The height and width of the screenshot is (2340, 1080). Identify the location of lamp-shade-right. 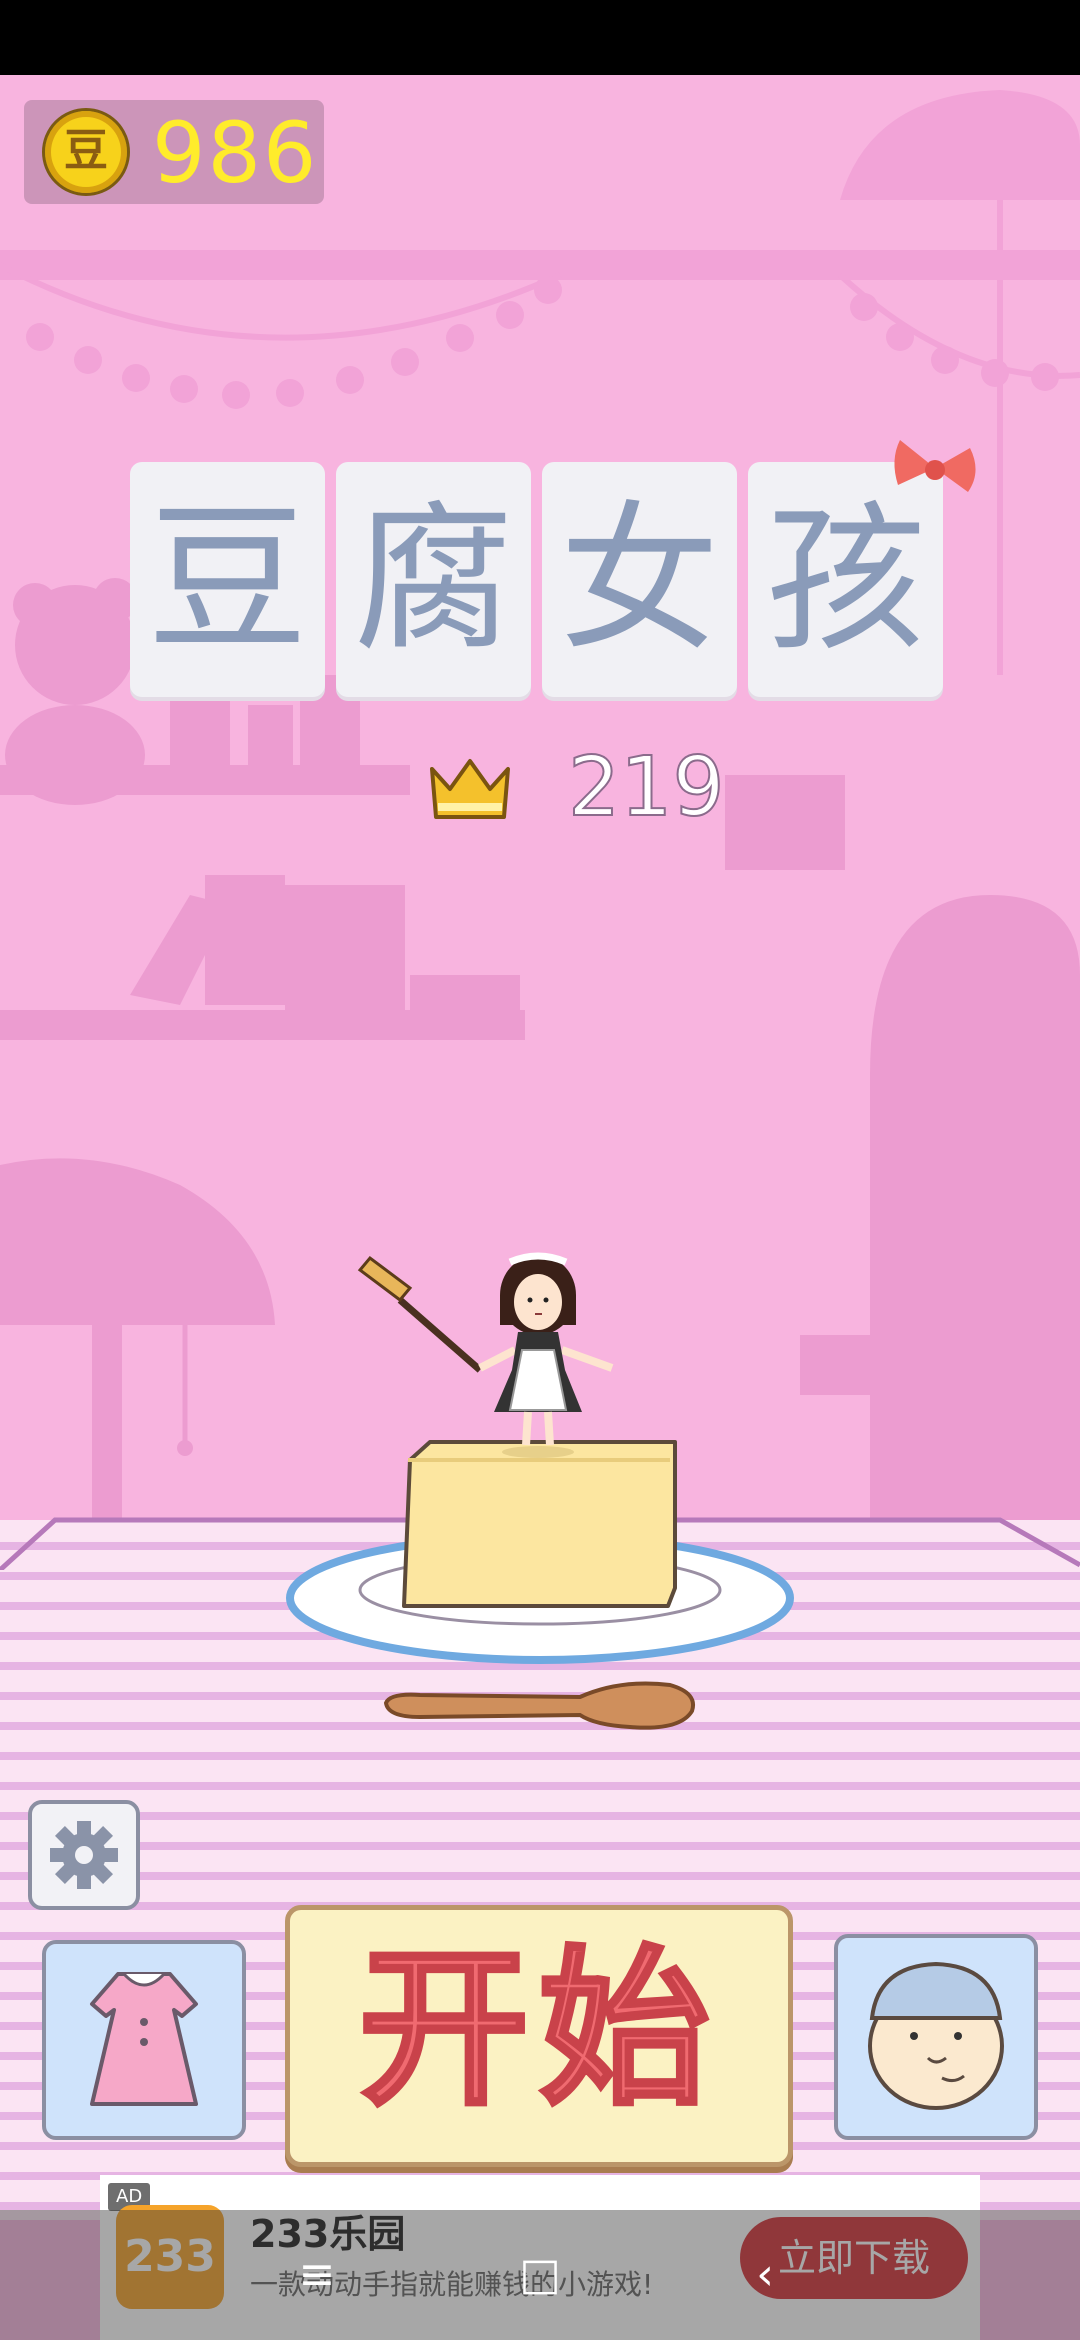
(960, 145).